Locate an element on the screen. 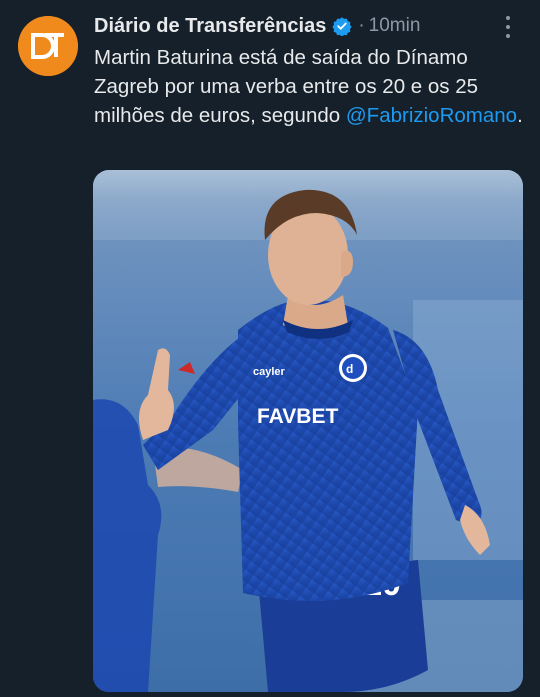 The width and height of the screenshot is (540, 697). timestamp: 10min is located at coordinates (395, 26).